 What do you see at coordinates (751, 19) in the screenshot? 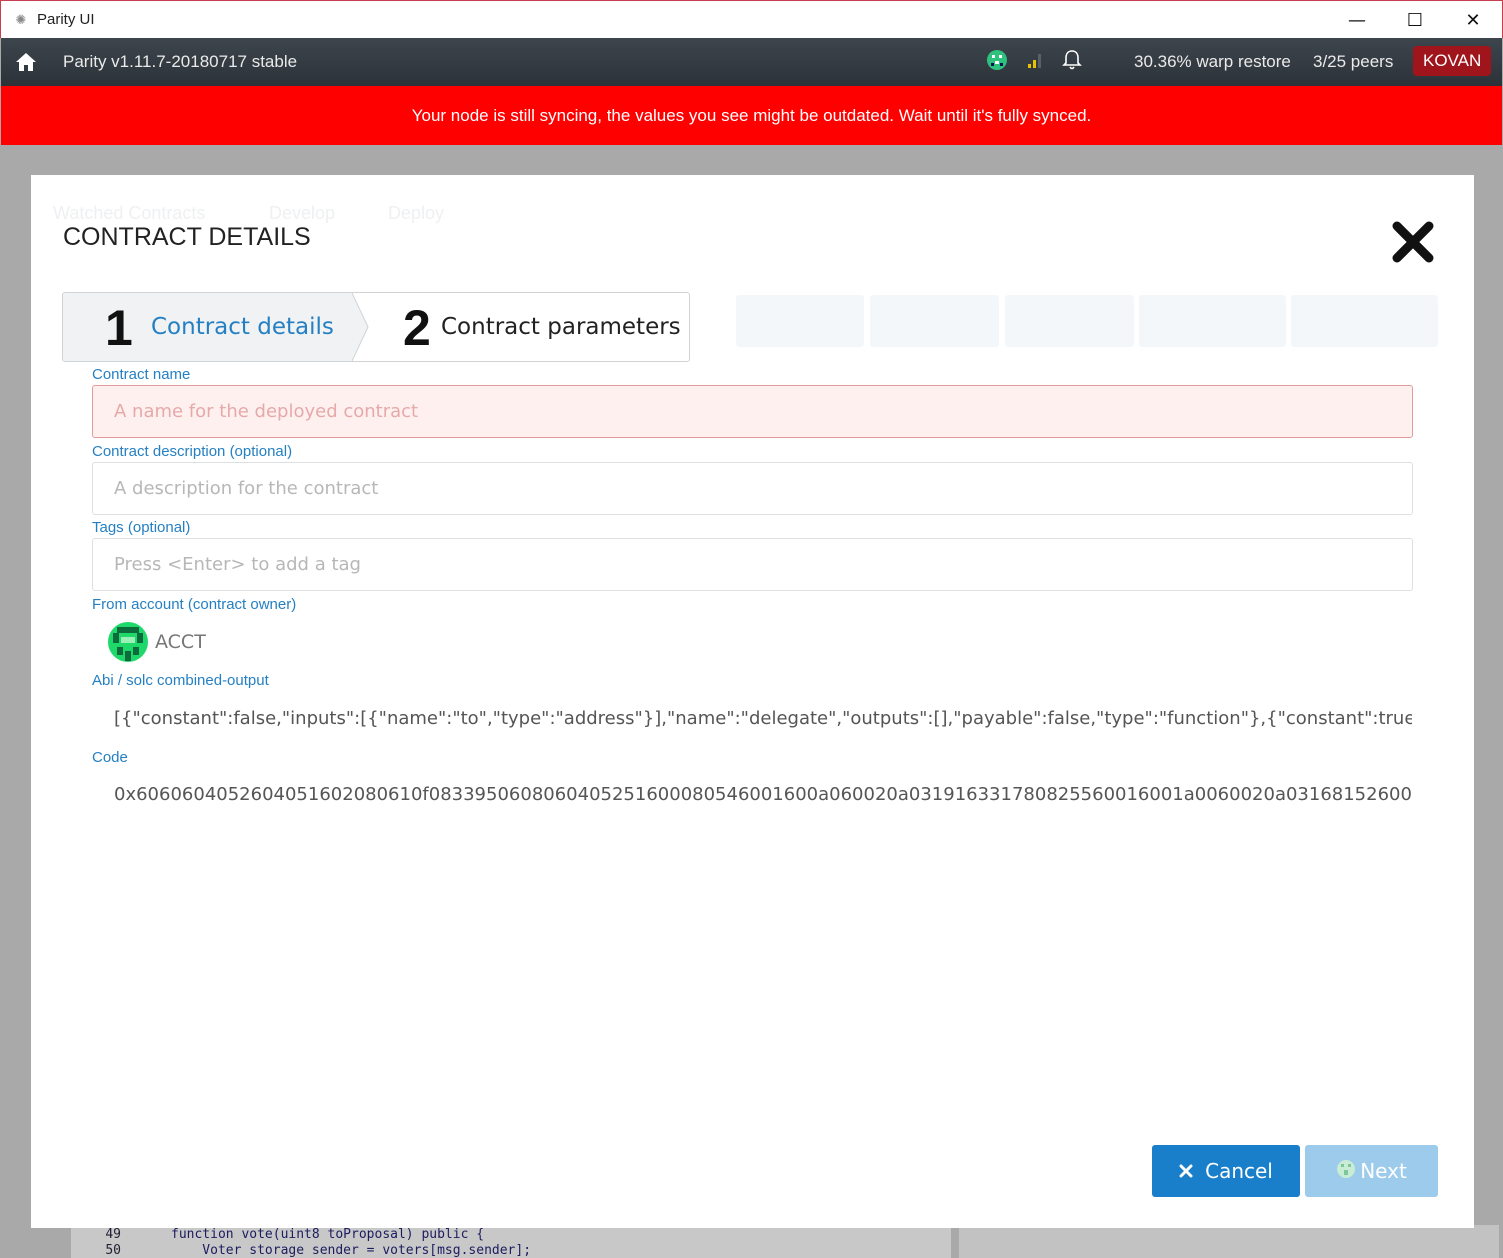
I see `window-titlebar: ✺ Parity UI — ☐ ✕` at bounding box center [751, 19].